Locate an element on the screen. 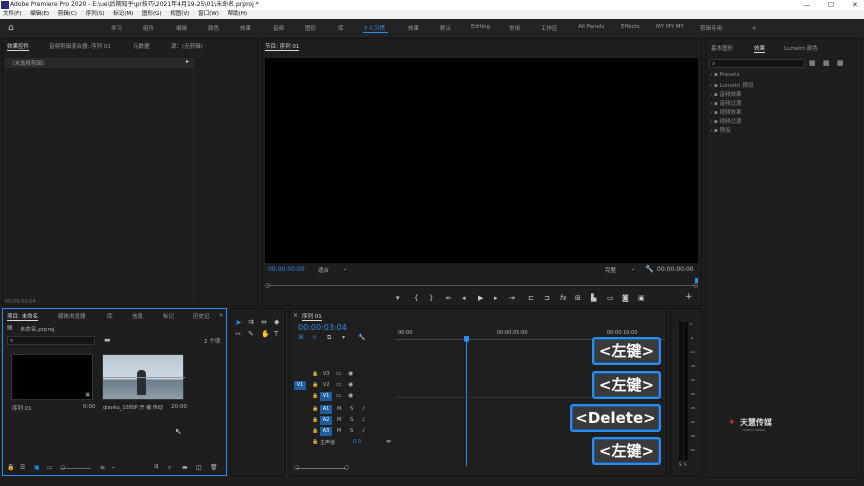 The image size is (864, 486). icon-view-icon: ▣ is located at coordinates (37, 467).